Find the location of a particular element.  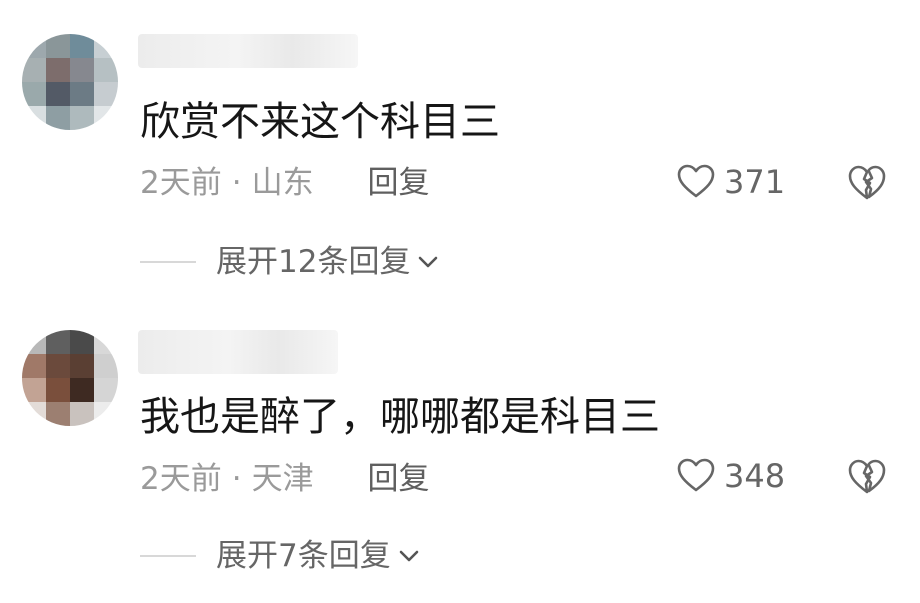

comment-meta: 2天前 · 山东 回复 is located at coordinates (284, 183).